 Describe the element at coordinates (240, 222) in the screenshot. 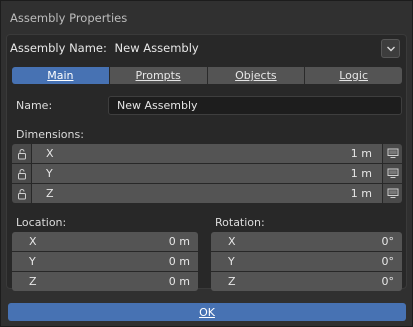

I see `rotation-label: Rotation:` at that location.